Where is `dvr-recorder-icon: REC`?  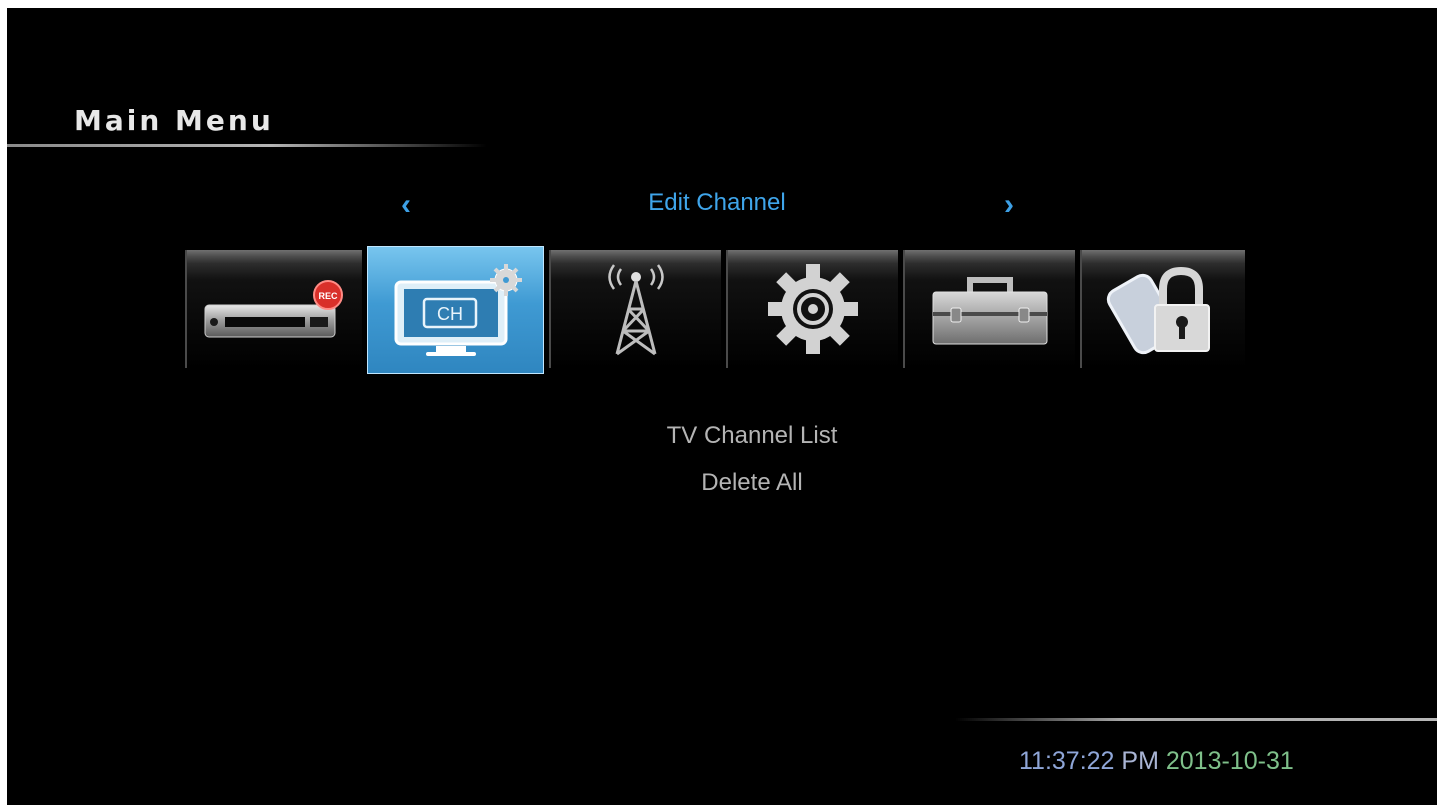
dvr-recorder-icon: REC is located at coordinates (273, 309).